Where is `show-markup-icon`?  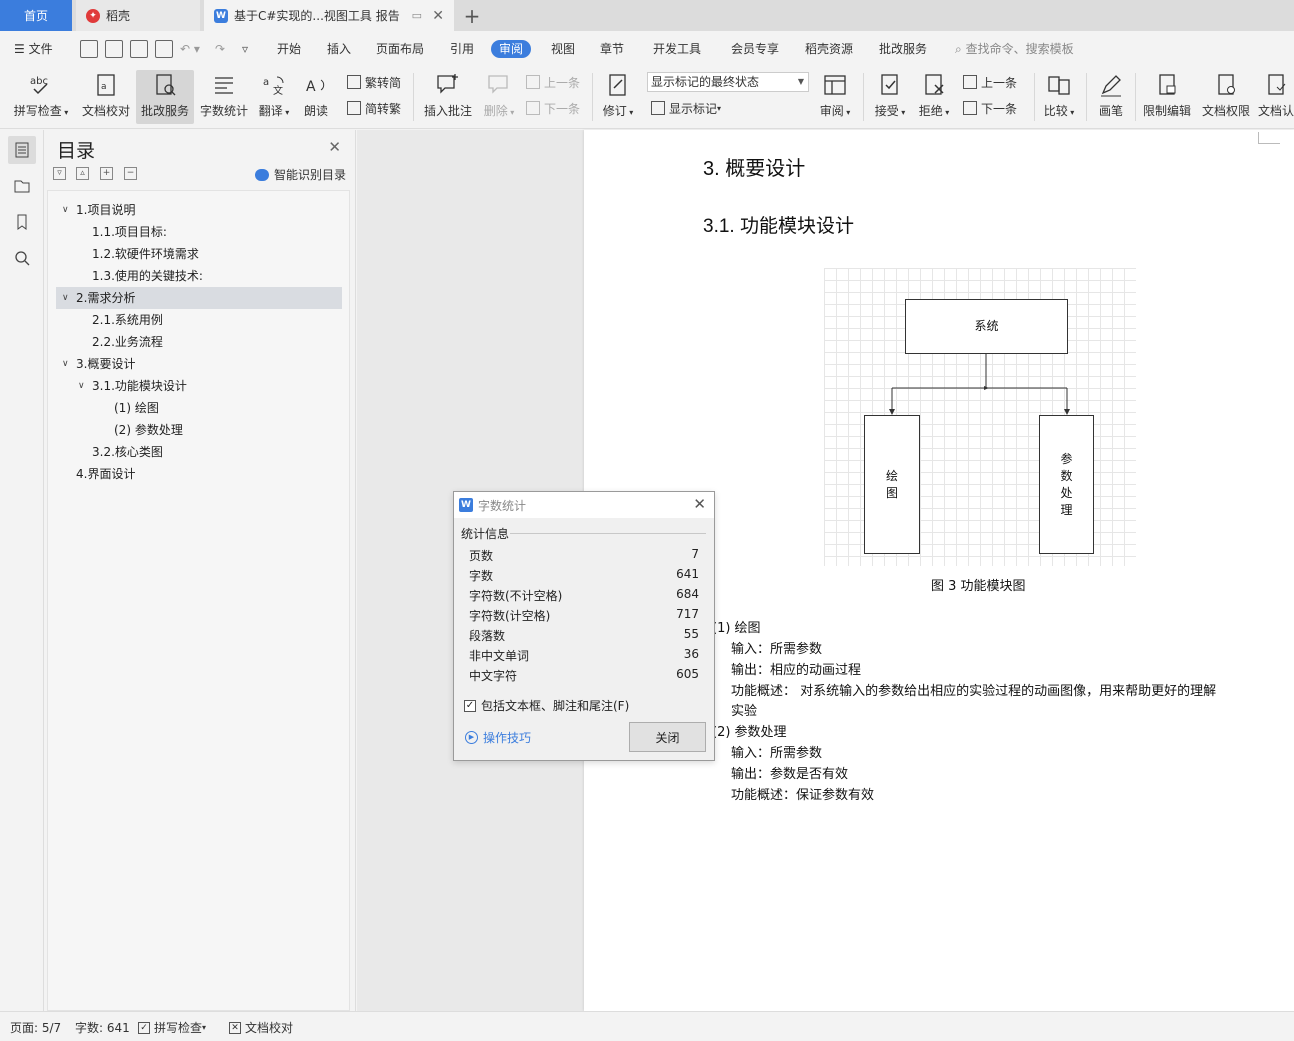 show-markup-icon is located at coordinates (658, 108).